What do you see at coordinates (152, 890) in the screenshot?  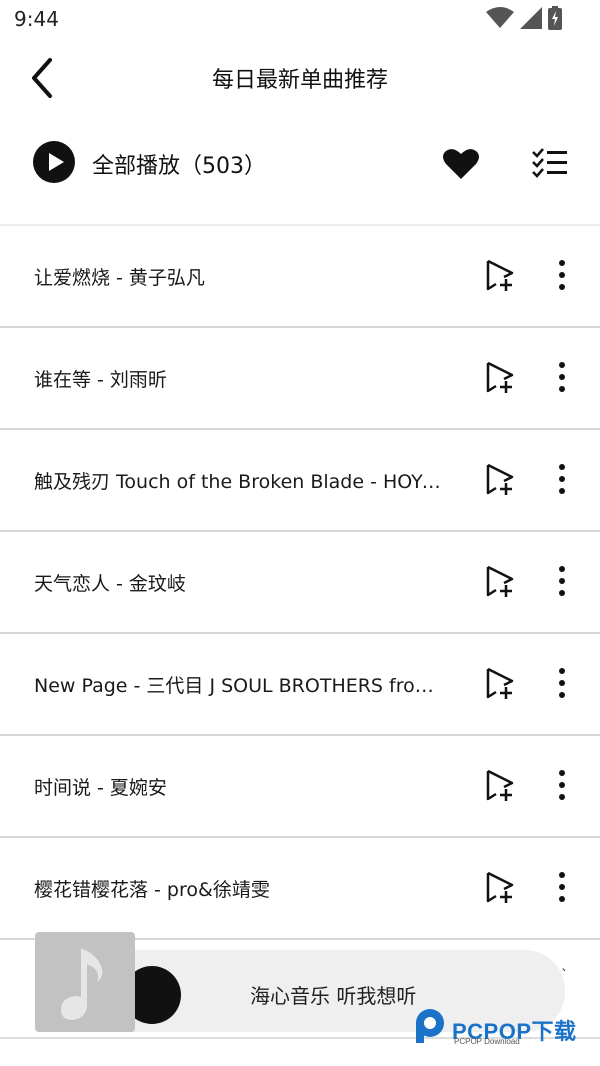 I see `song-title: 樱花错樱花落 - pro&徐靖雯` at bounding box center [152, 890].